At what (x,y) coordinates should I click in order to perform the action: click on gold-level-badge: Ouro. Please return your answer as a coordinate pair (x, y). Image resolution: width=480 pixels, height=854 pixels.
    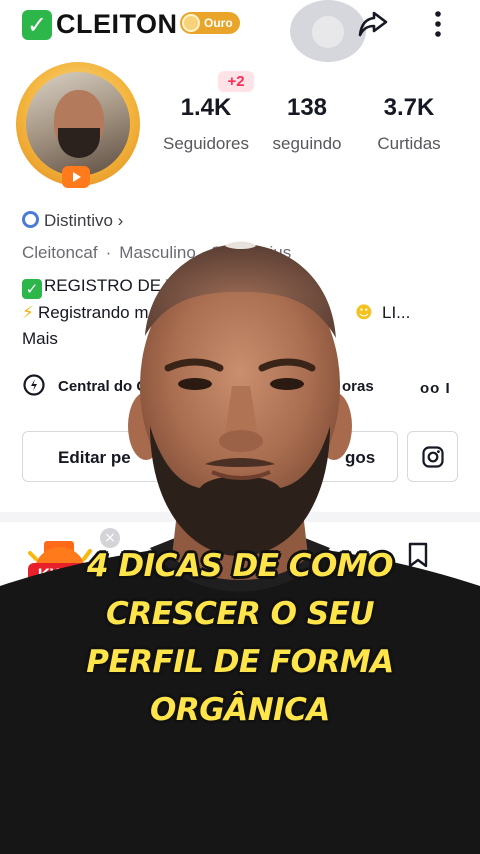
    Looking at the image, I should click on (210, 23).